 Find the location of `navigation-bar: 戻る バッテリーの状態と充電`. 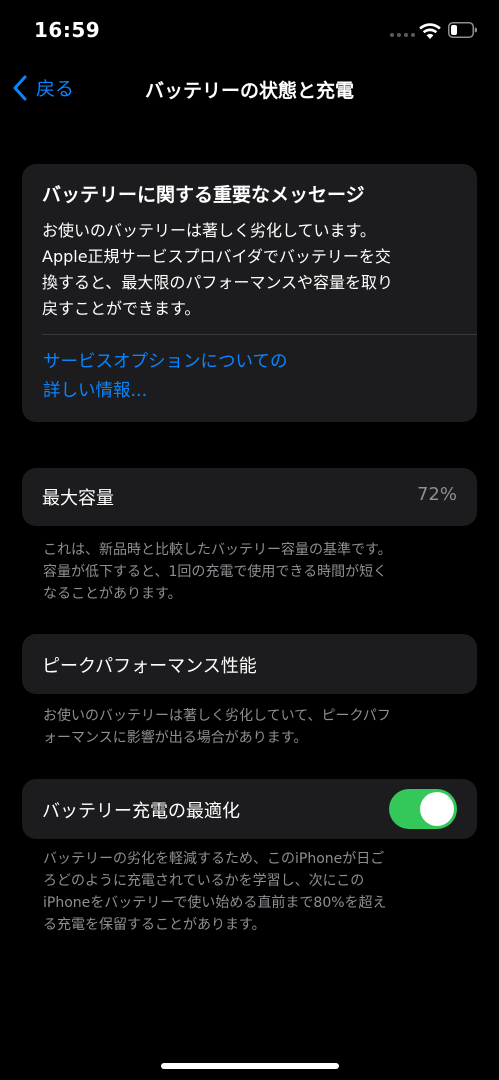

navigation-bar: 戻る バッテリーの状態と充電 is located at coordinates (249, 89).